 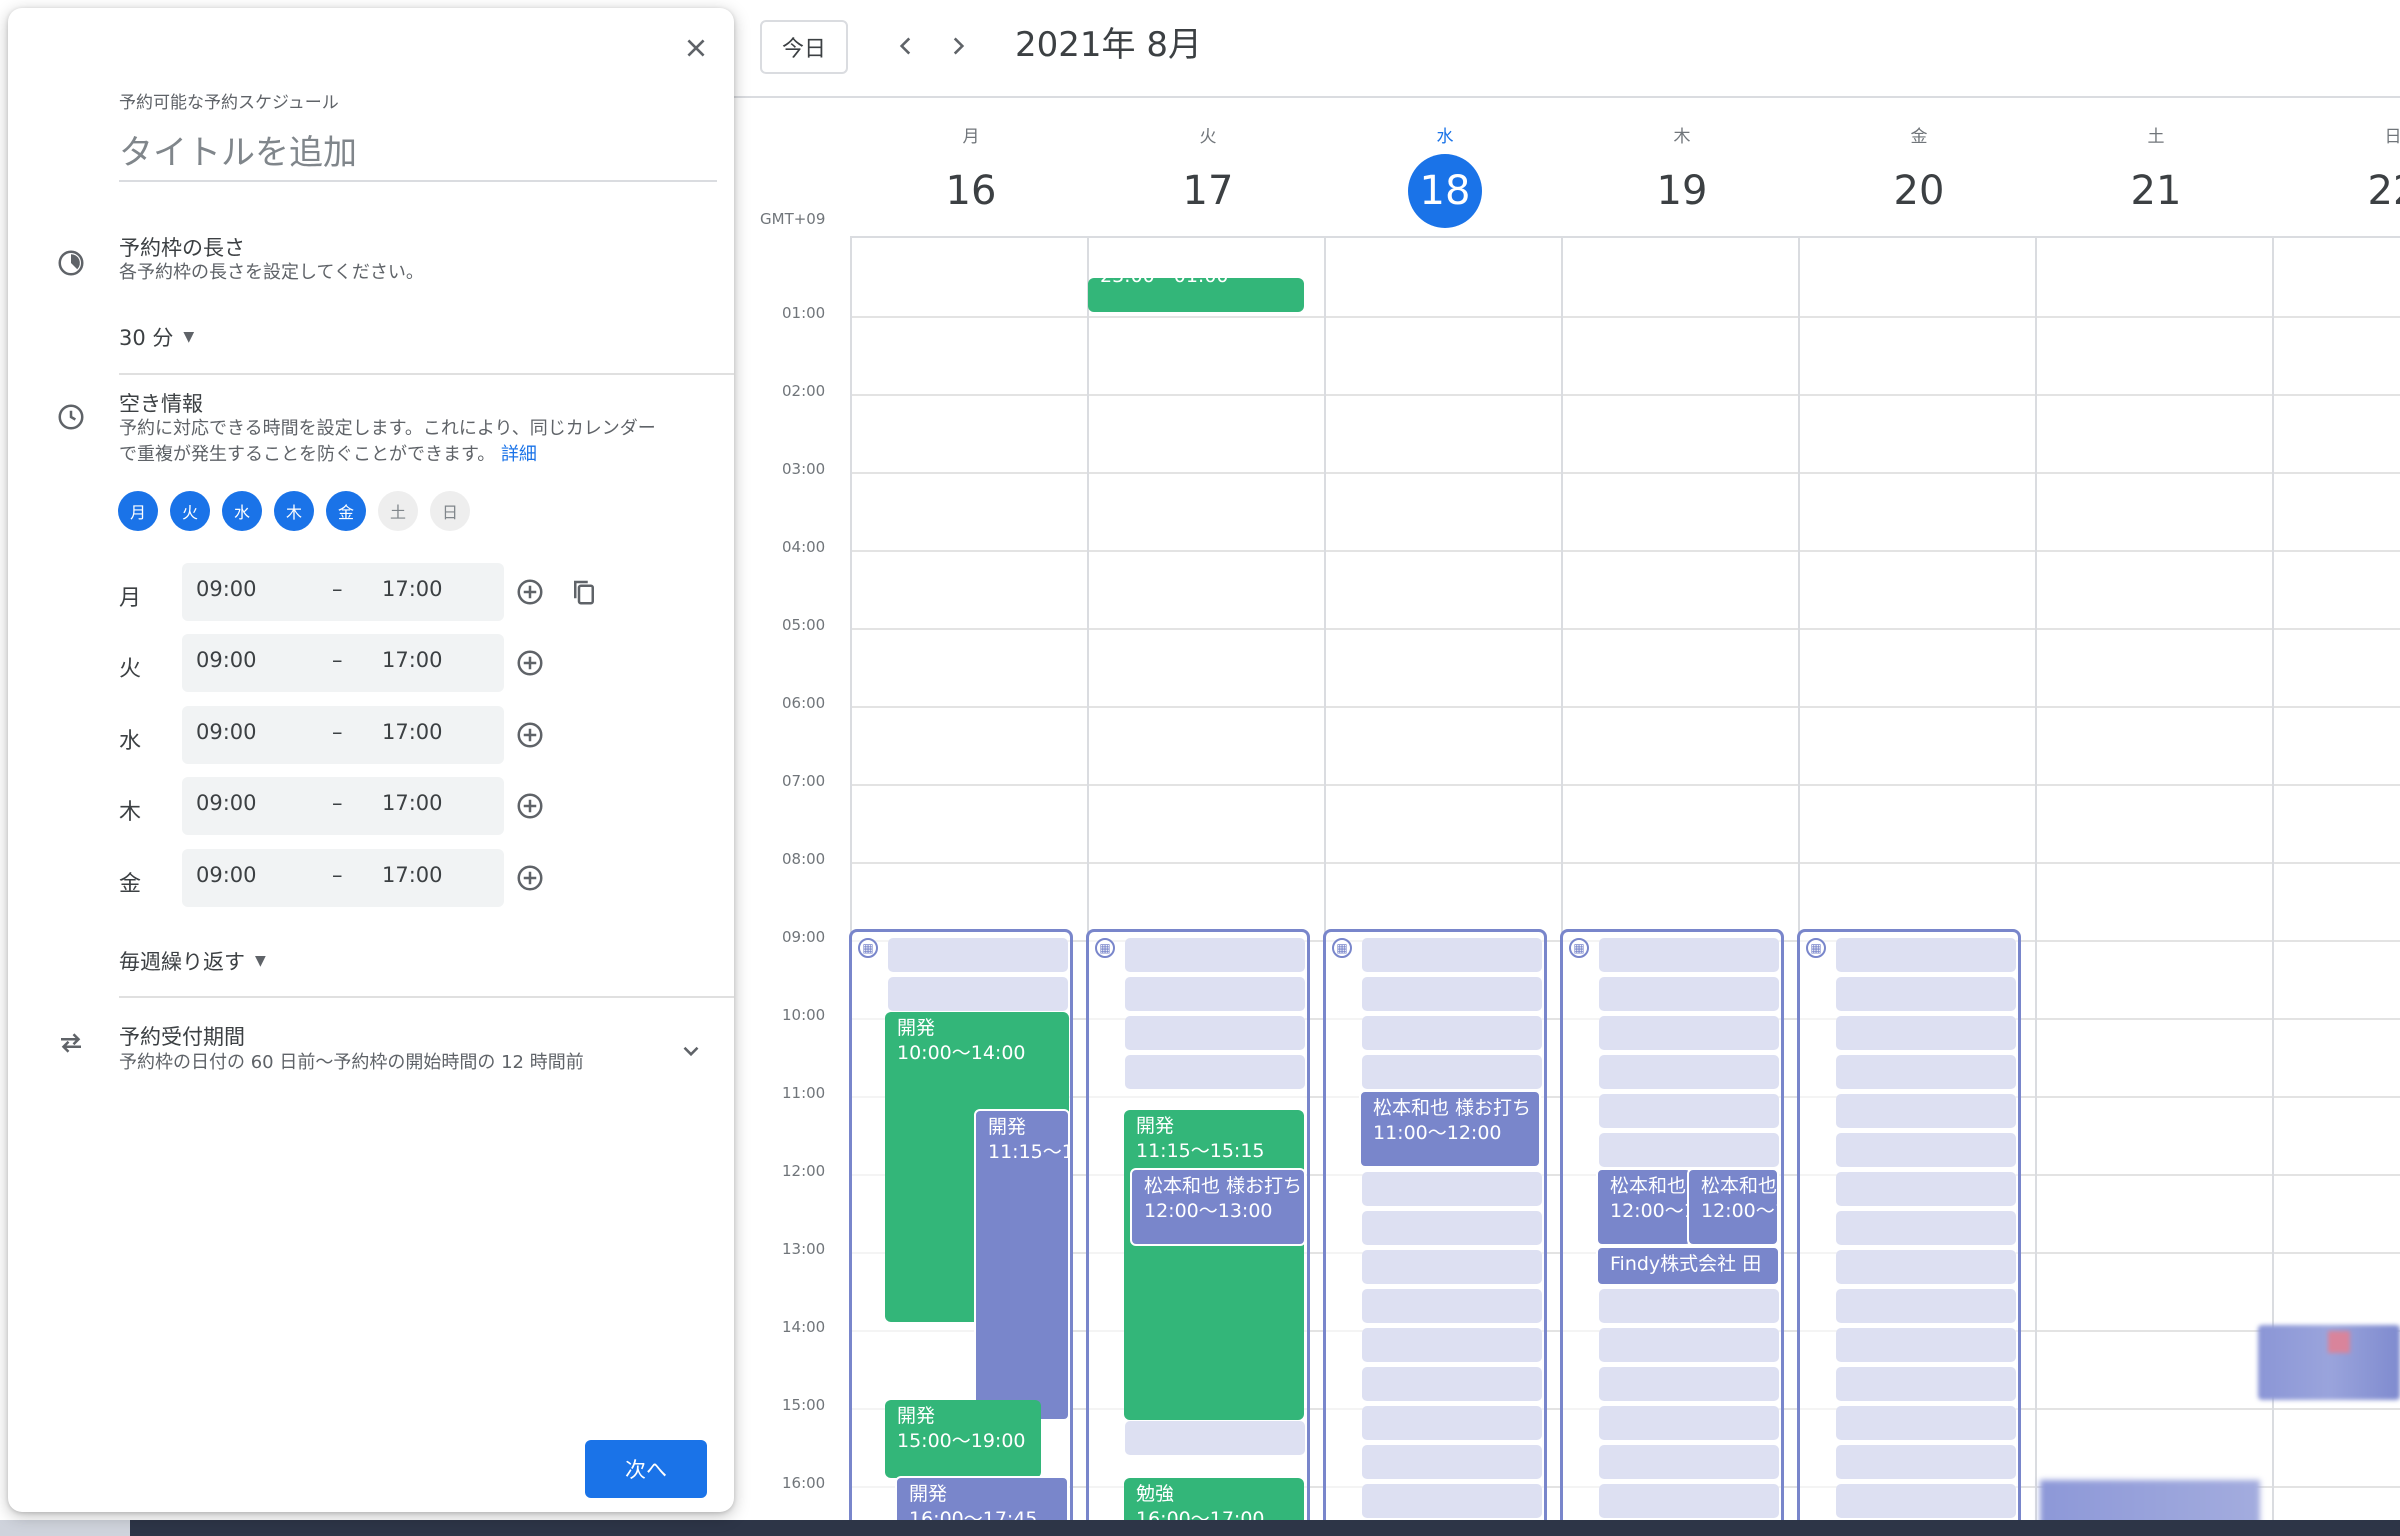 I want to click on weekday-toggle-mon: 月, so click(x=138, y=511).